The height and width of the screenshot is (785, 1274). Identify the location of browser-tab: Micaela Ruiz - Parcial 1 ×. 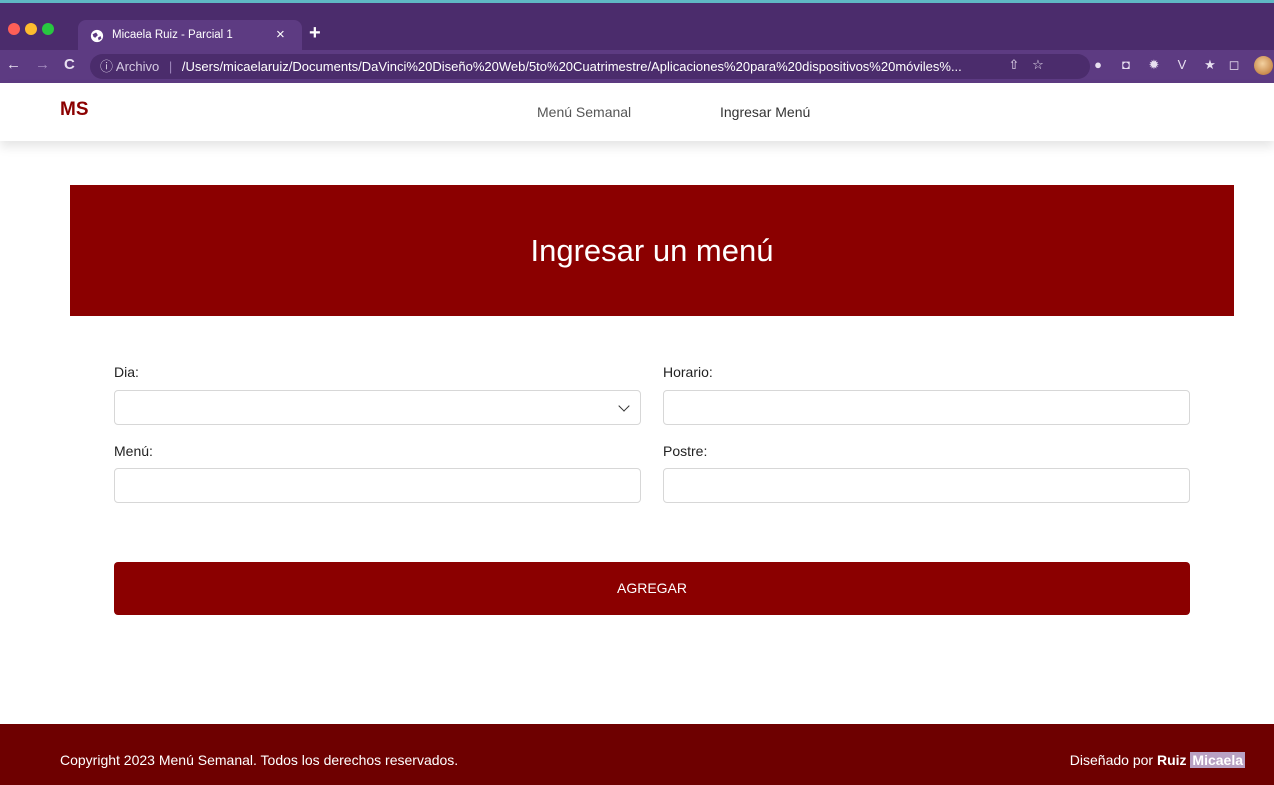
(190, 36).